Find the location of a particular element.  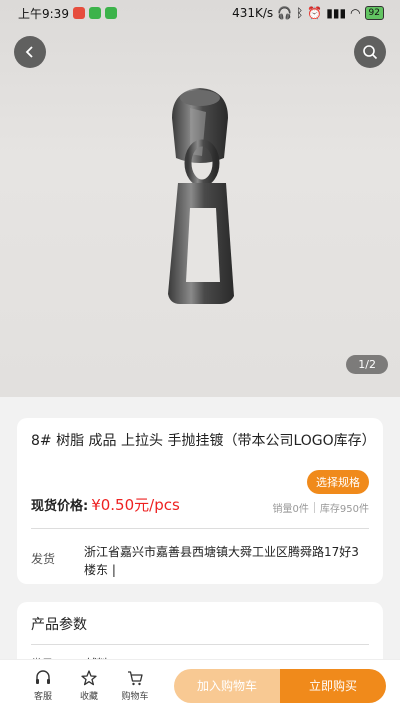

headset-icon is located at coordinates (43, 677).